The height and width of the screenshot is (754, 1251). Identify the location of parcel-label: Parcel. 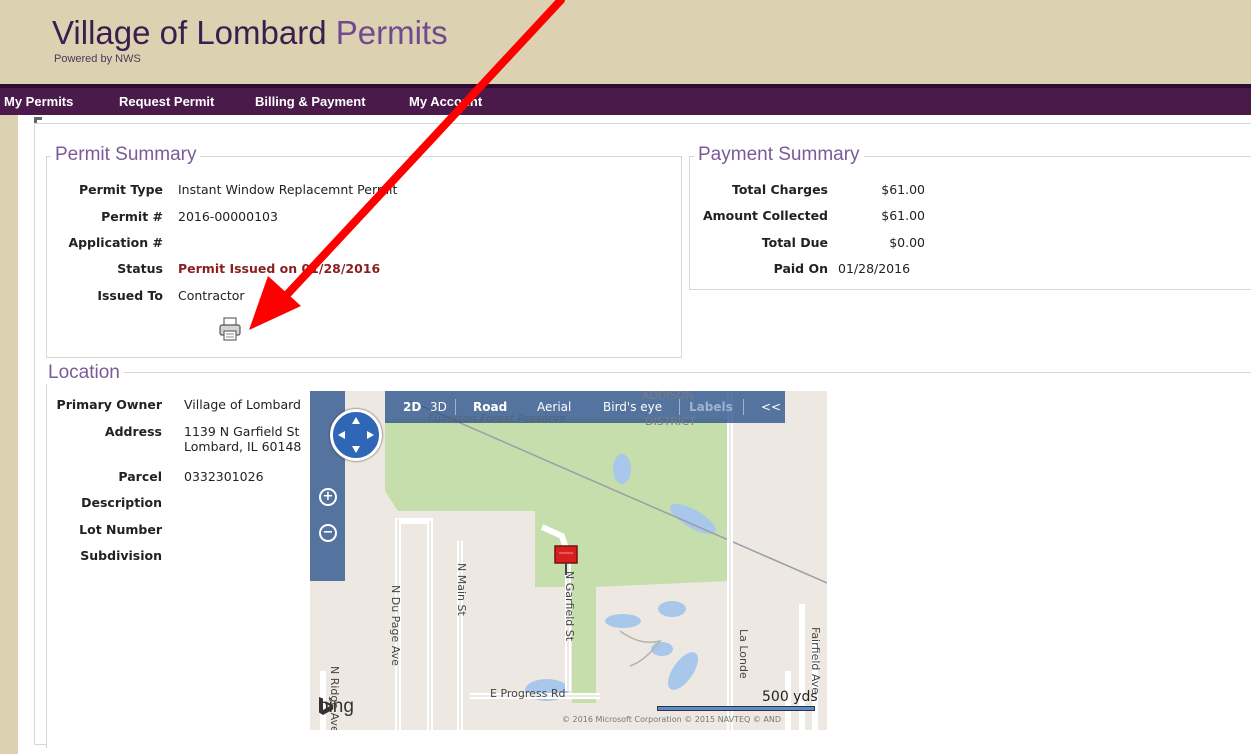
(140, 476).